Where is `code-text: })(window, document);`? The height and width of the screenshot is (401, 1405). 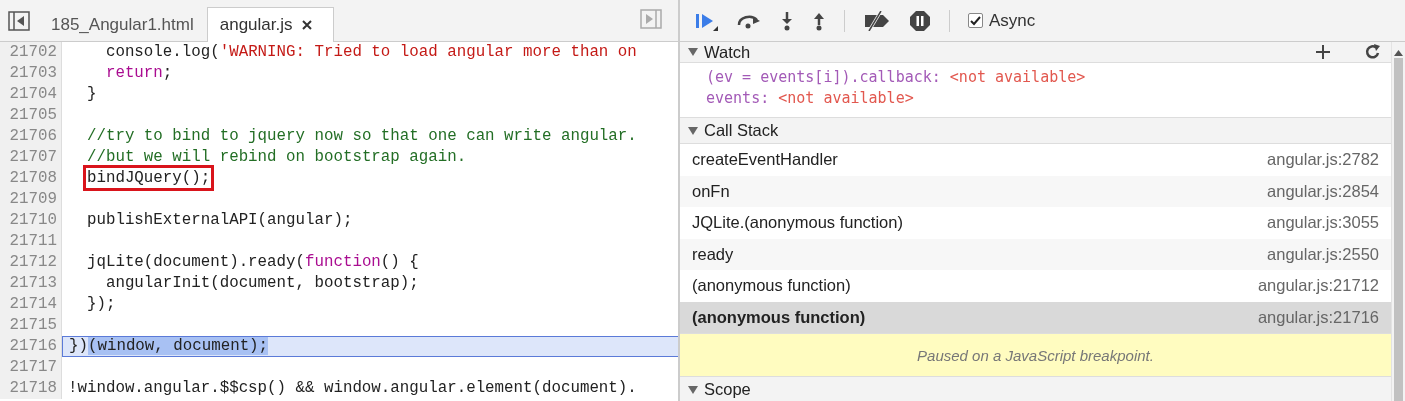 code-text: })(window, document); is located at coordinates (370, 346).